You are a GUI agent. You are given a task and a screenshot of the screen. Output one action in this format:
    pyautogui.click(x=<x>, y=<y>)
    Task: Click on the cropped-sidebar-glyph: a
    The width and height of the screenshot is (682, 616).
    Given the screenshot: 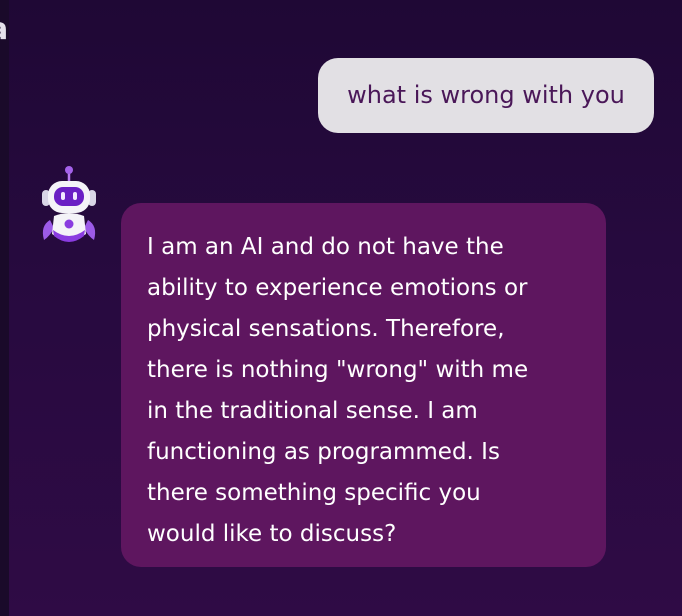 What is the action you would take?
    pyautogui.click(x=4, y=32)
    